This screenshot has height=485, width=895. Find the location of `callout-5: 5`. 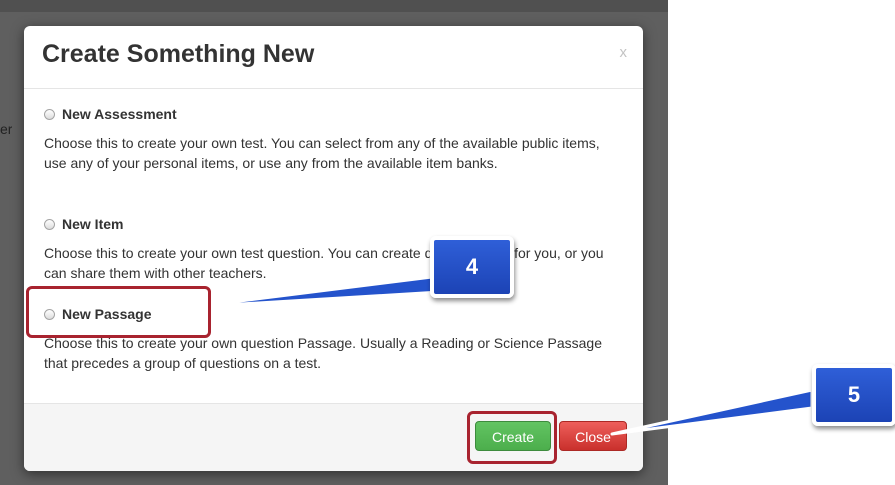

callout-5: 5 is located at coordinates (853, 395).